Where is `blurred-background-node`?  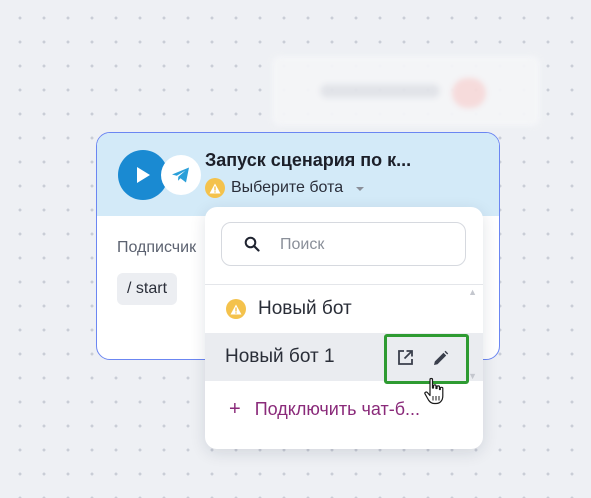
blurred-background-node is located at coordinates (406, 91).